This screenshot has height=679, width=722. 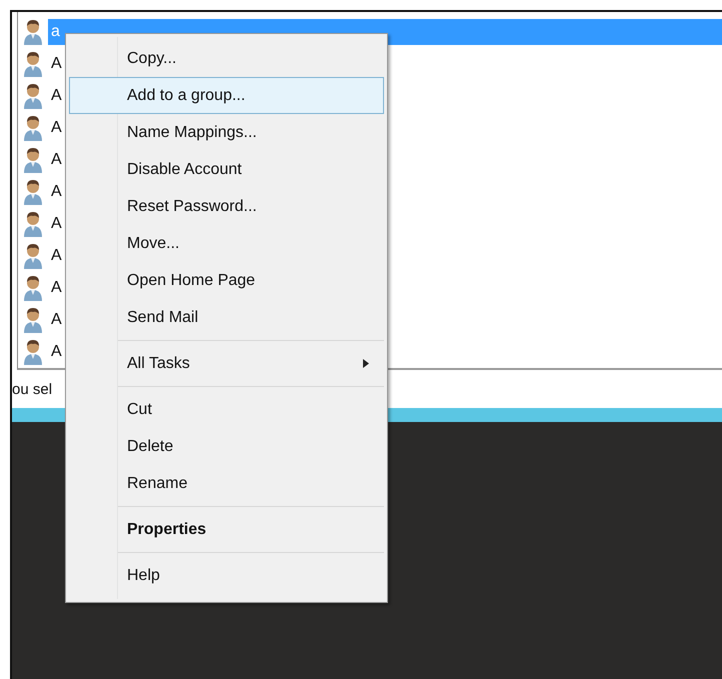 I want to click on menu-item: Cut, so click(x=226, y=409).